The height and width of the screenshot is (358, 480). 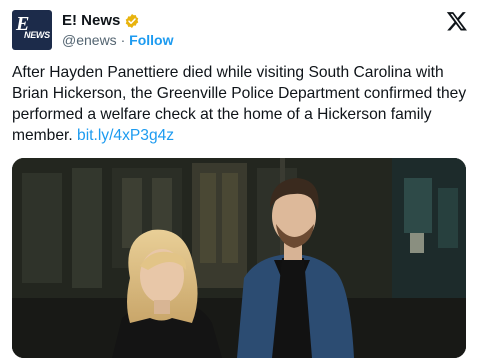 I want to click on tweet-link: bit.ly/4xP3g4z, so click(x=125, y=135).